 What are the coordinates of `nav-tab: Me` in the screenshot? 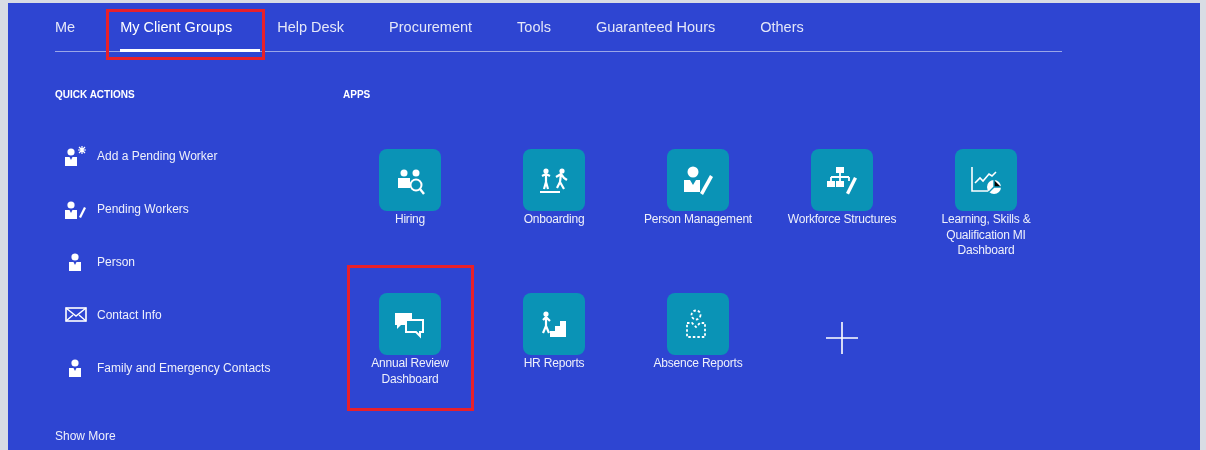 It's located at (79, 27).